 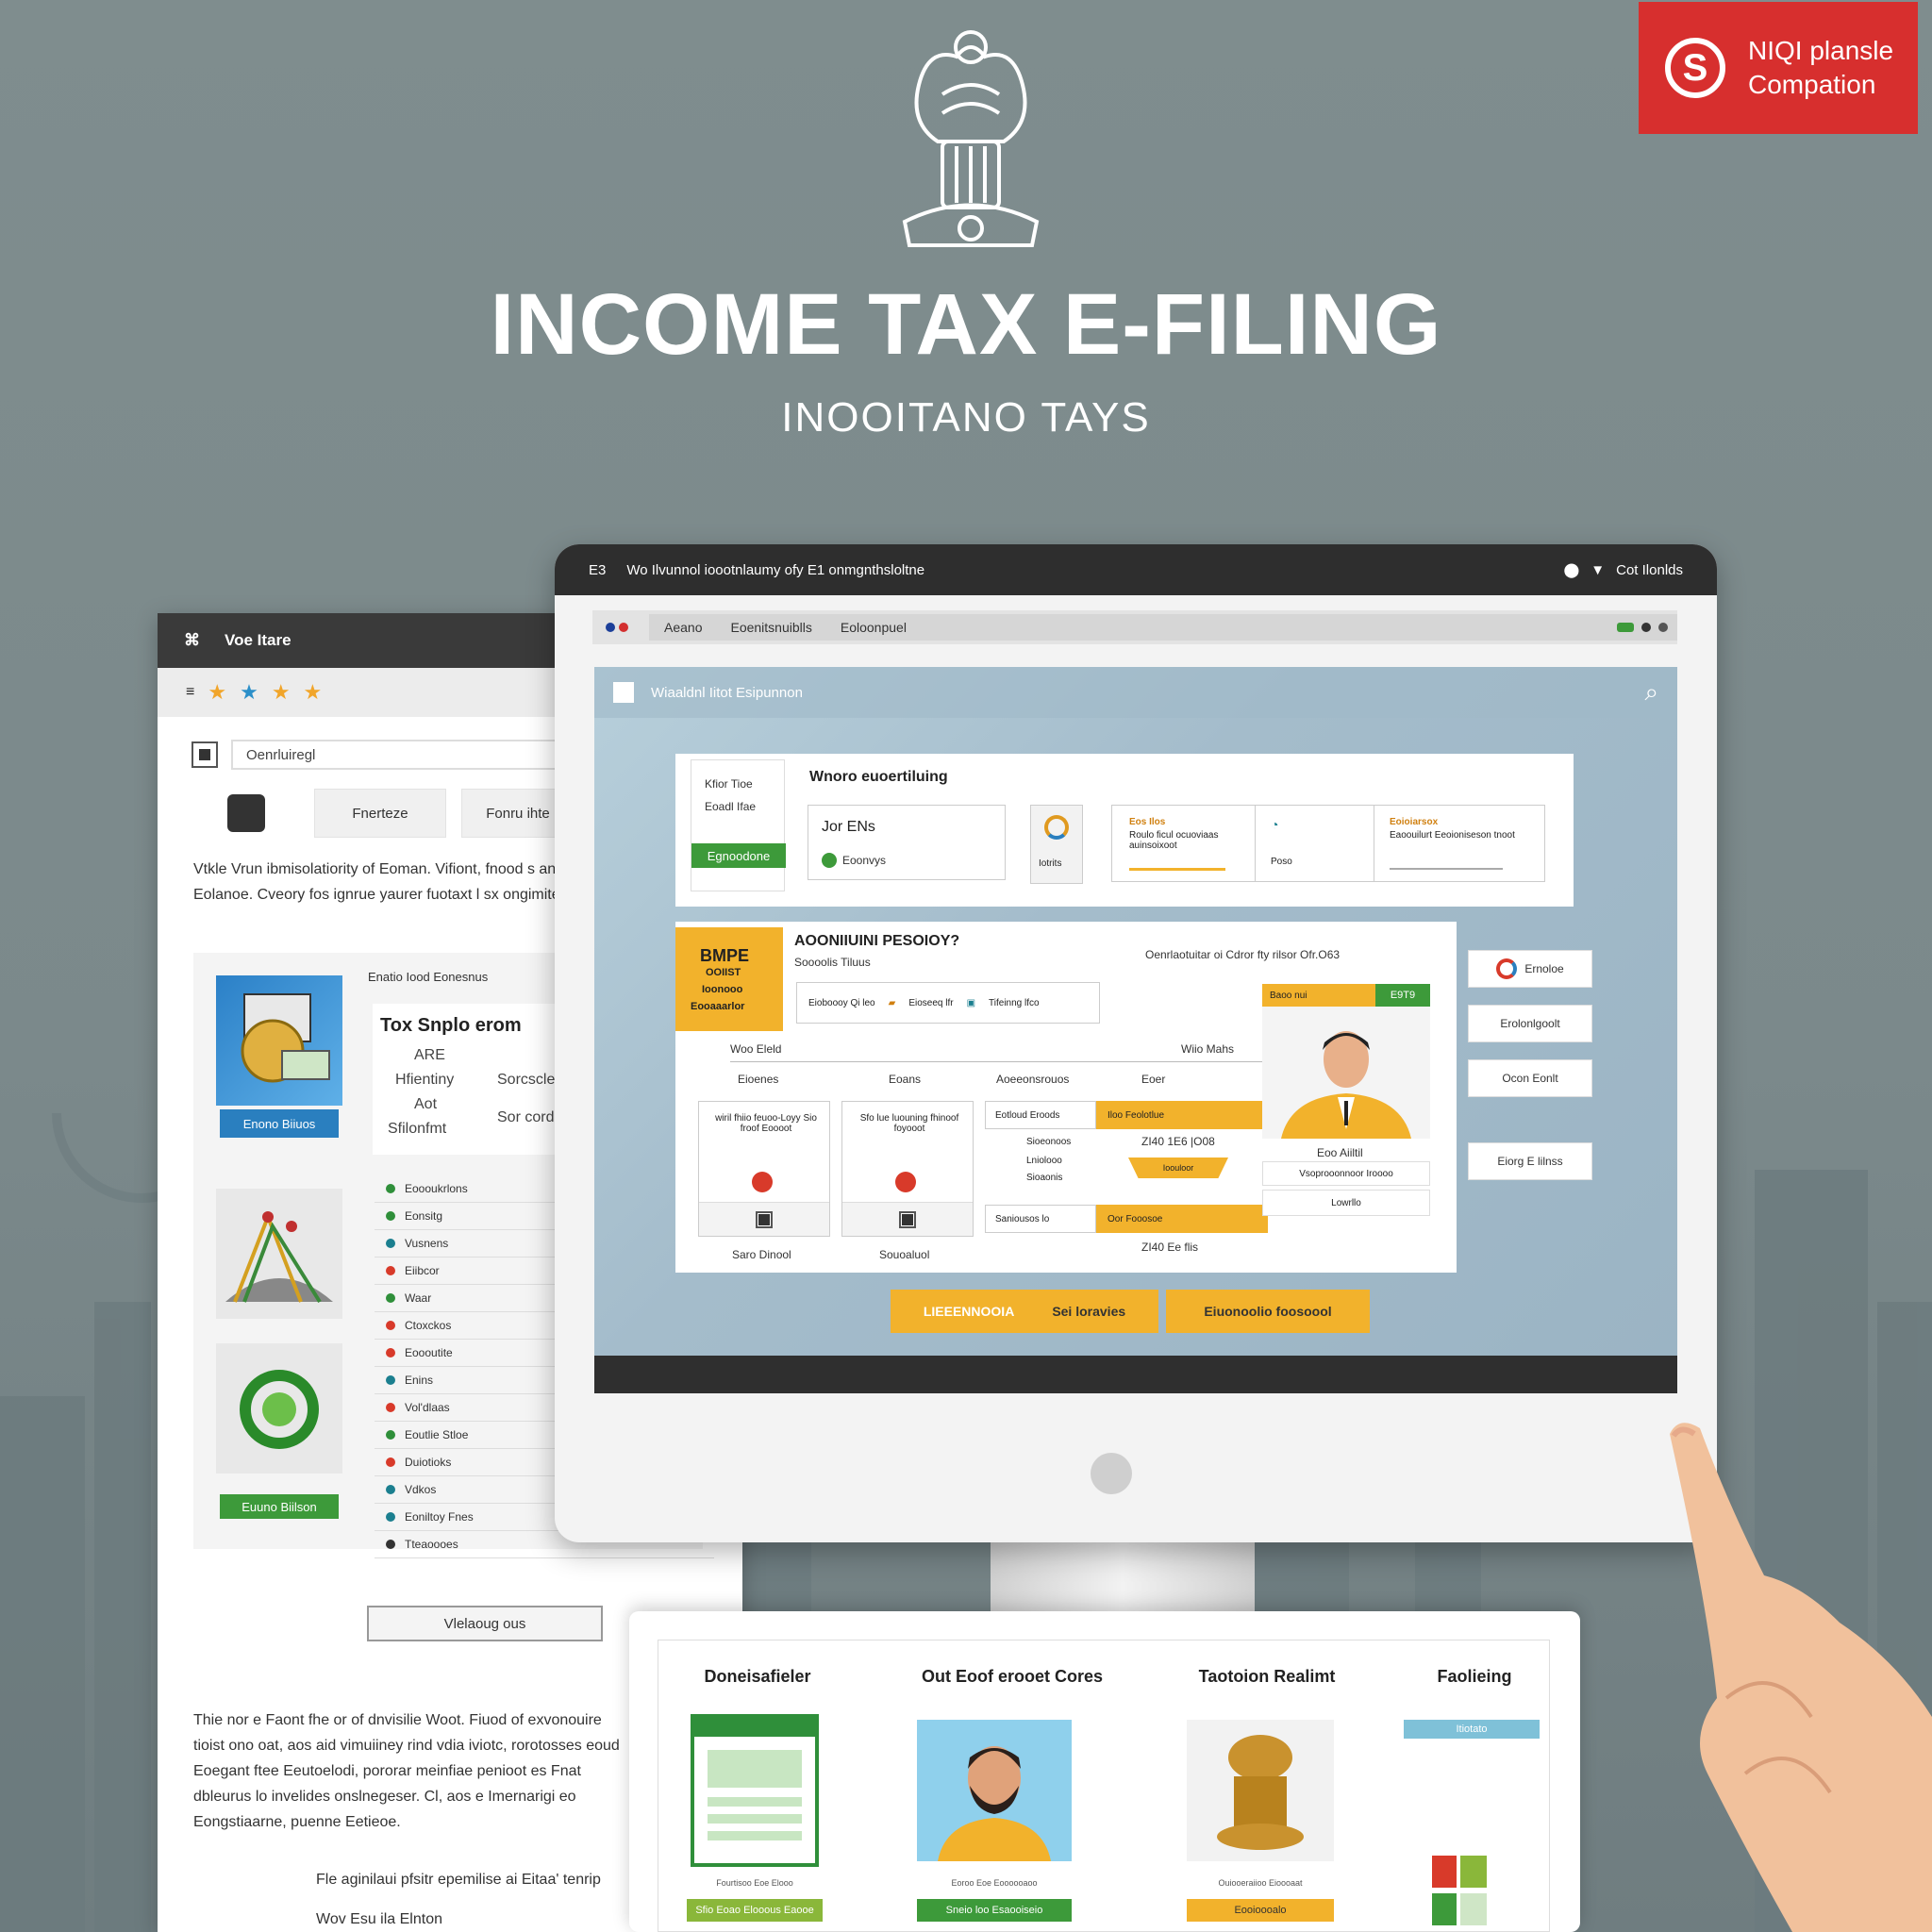 What do you see at coordinates (729, 784) in the screenshot?
I see `summary-label: Kfior Tioe` at bounding box center [729, 784].